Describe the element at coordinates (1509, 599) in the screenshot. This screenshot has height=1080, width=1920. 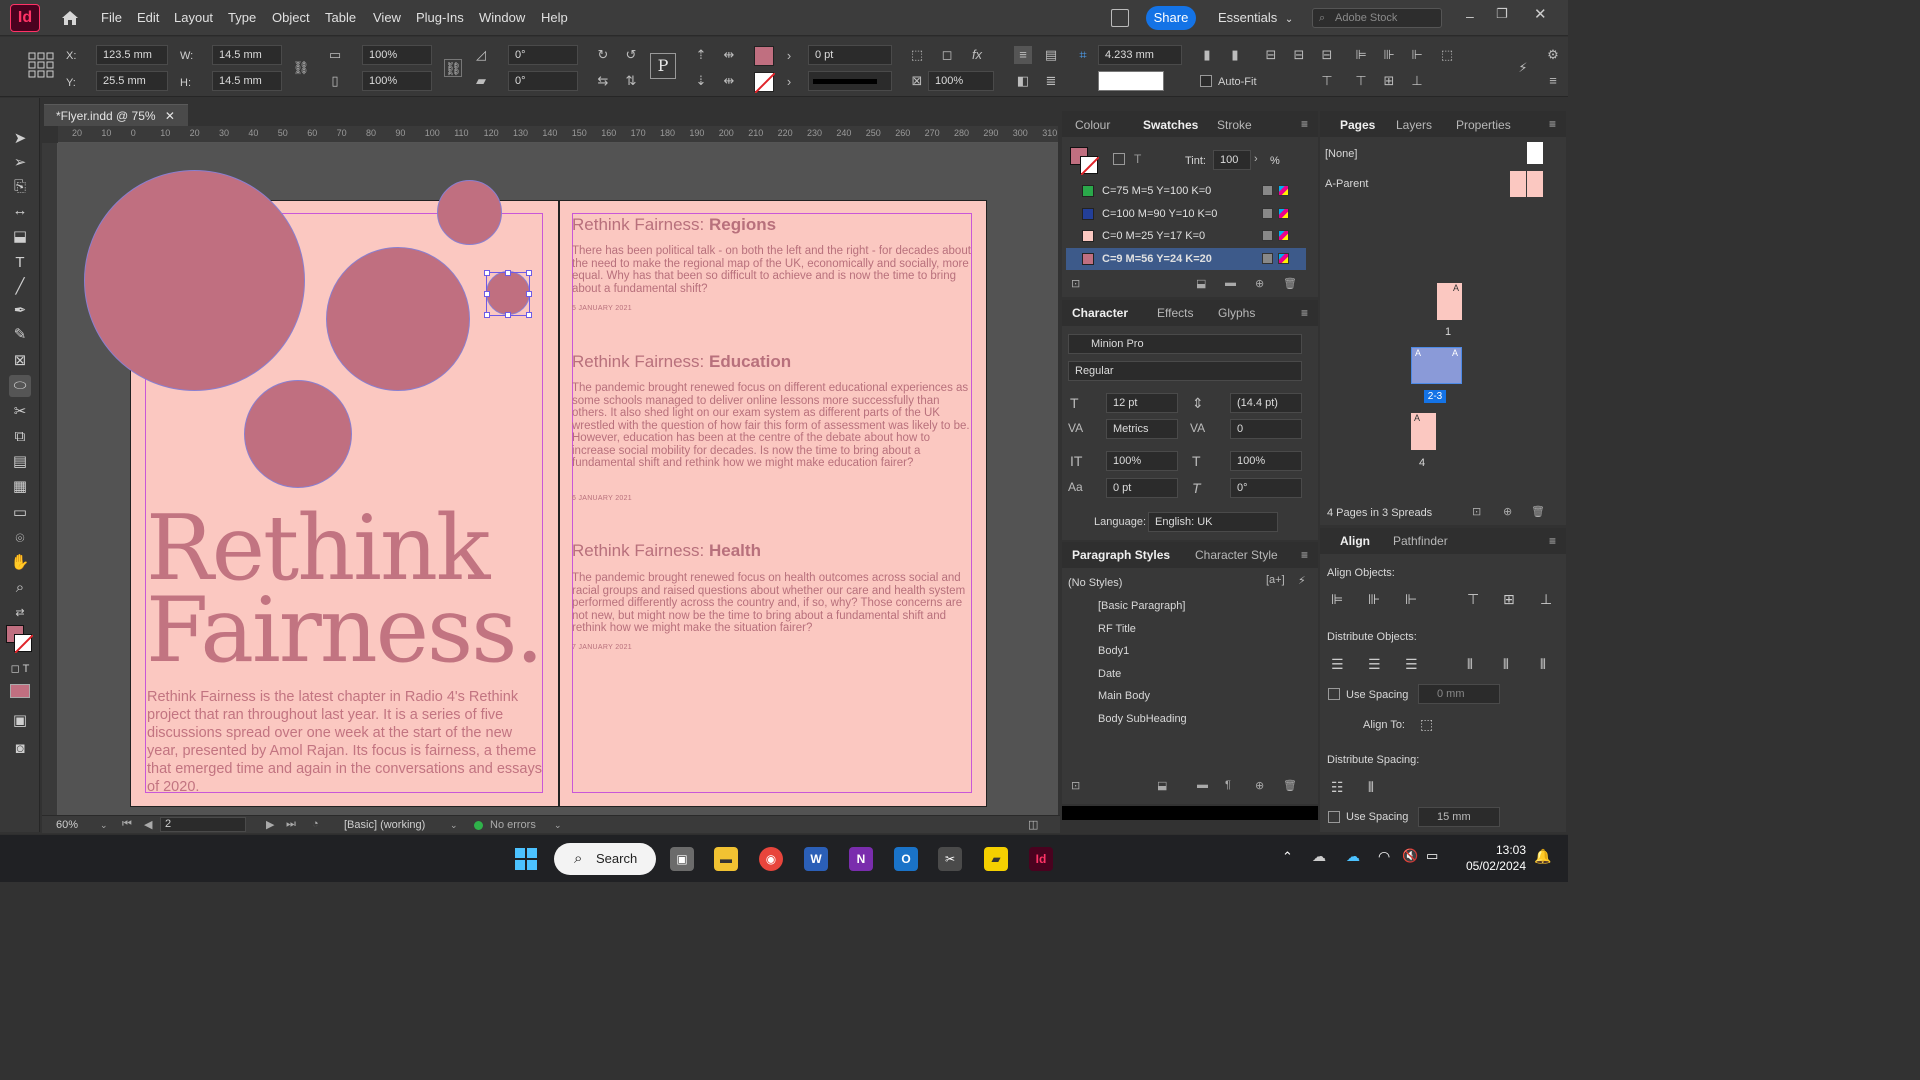
I see `align-vertical-centers-icon: ⊞` at that location.